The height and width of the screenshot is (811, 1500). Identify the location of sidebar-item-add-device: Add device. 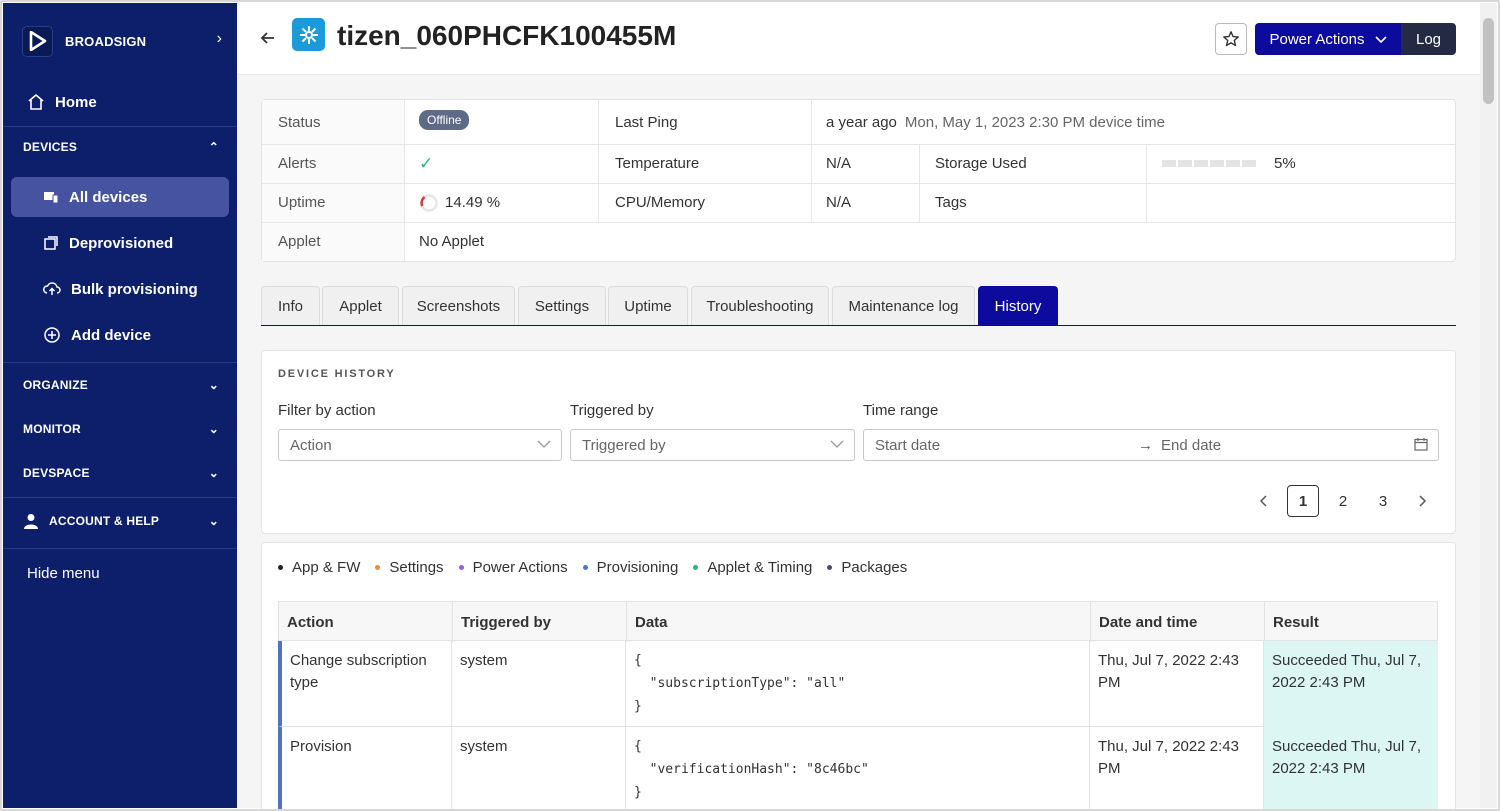
(120, 335).